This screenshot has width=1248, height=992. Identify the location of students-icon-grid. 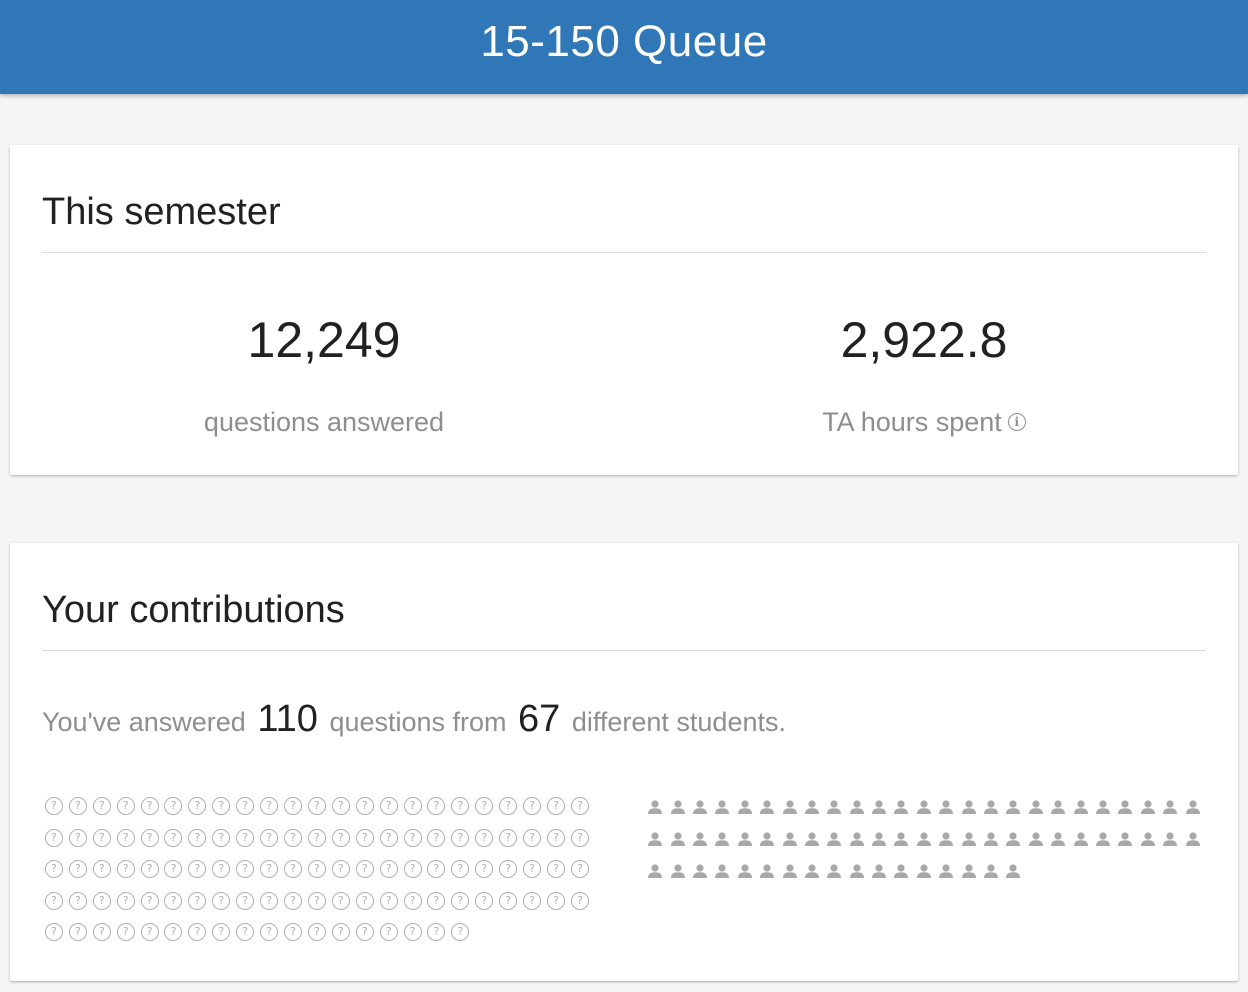
(929, 839).